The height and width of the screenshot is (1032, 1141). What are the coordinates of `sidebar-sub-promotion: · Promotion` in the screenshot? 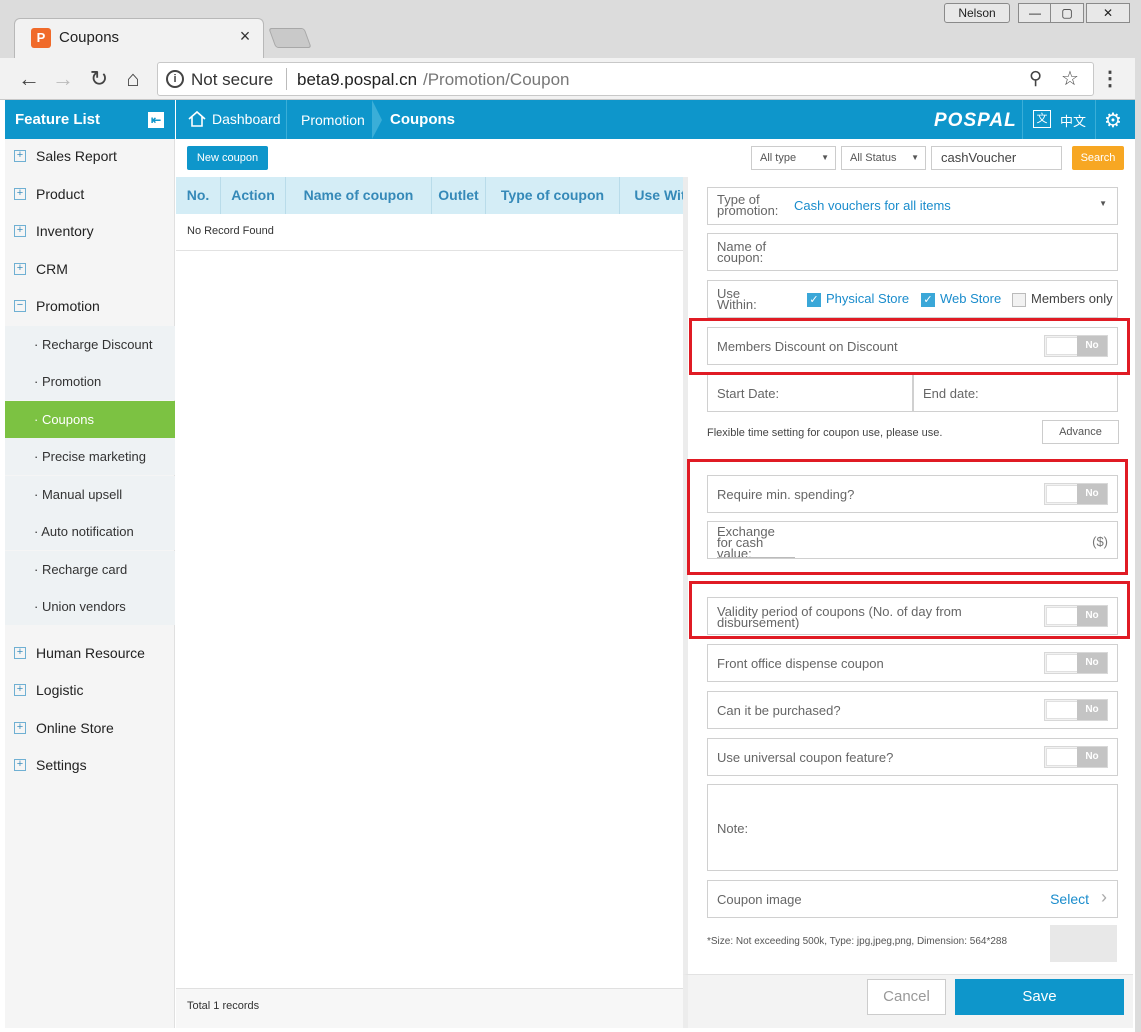 It's located at (90, 381).